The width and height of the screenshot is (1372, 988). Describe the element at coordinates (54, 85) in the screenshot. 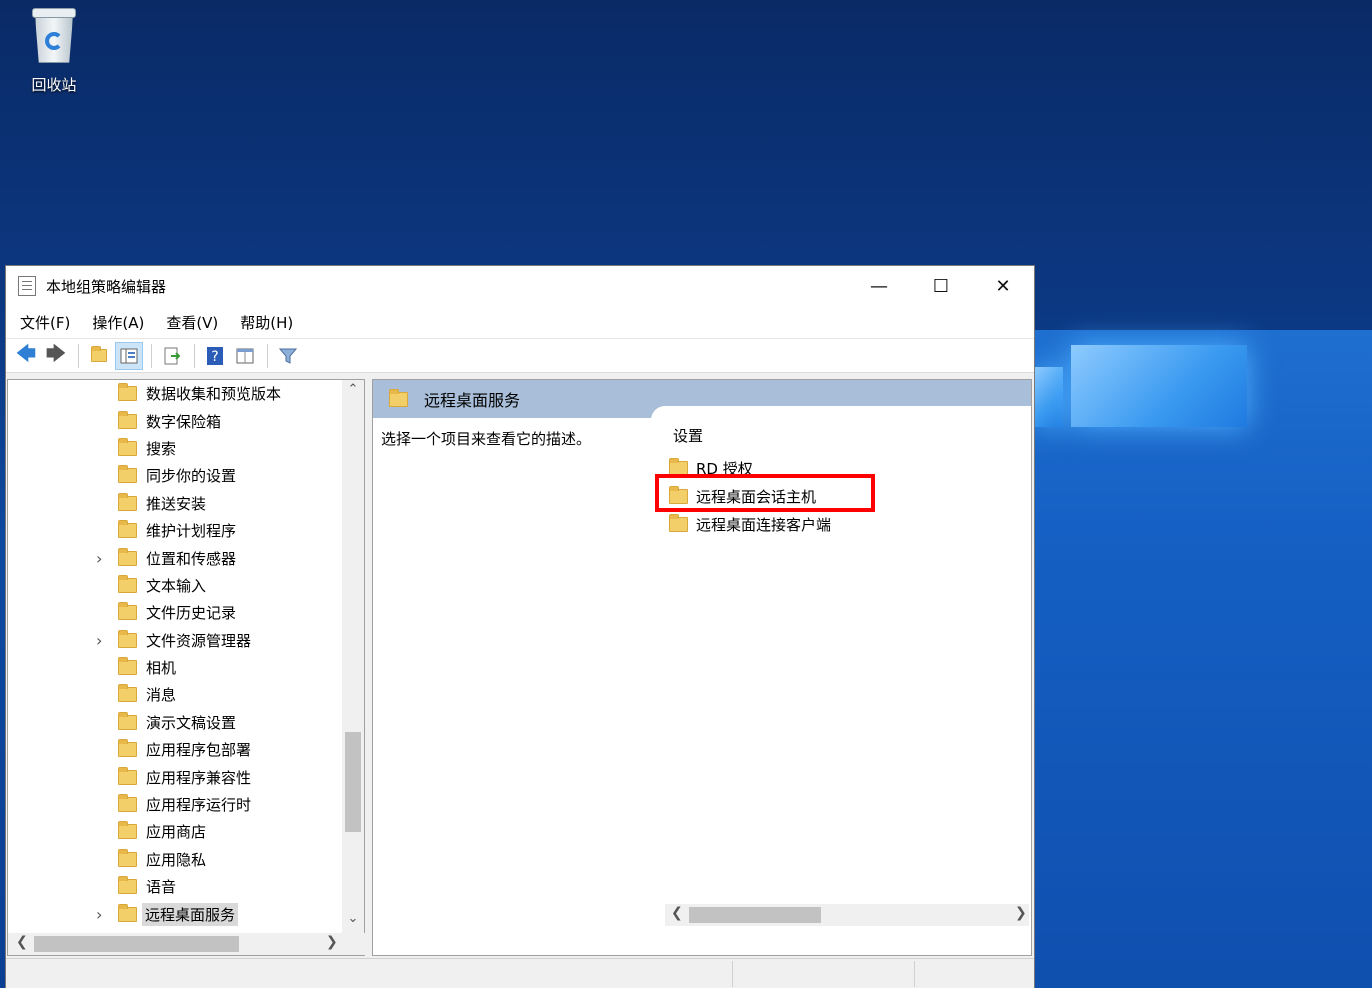

I see `recycle-bin-label: 回收站` at that location.